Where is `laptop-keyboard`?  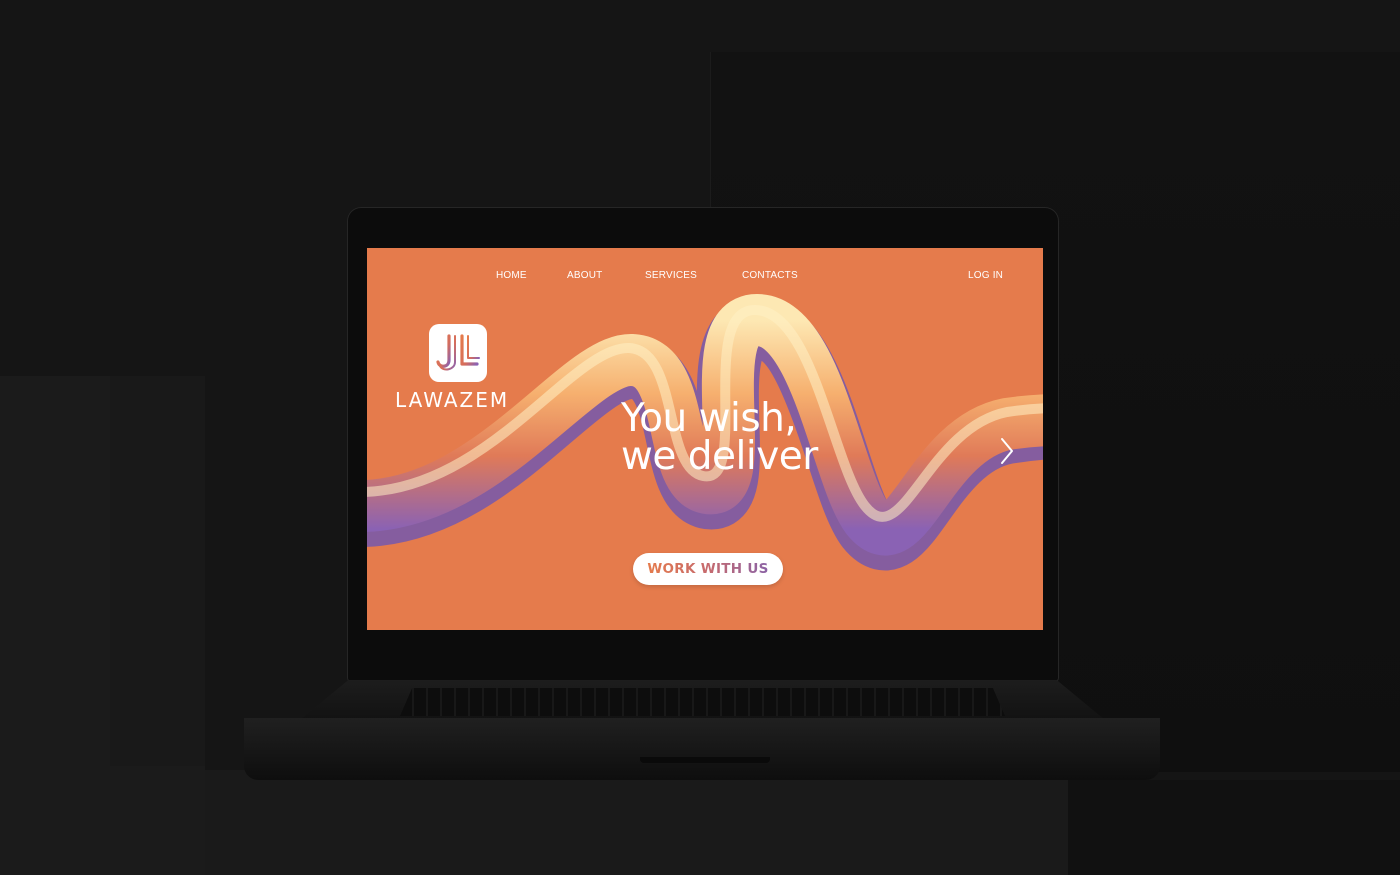
laptop-keyboard is located at coordinates (702, 702).